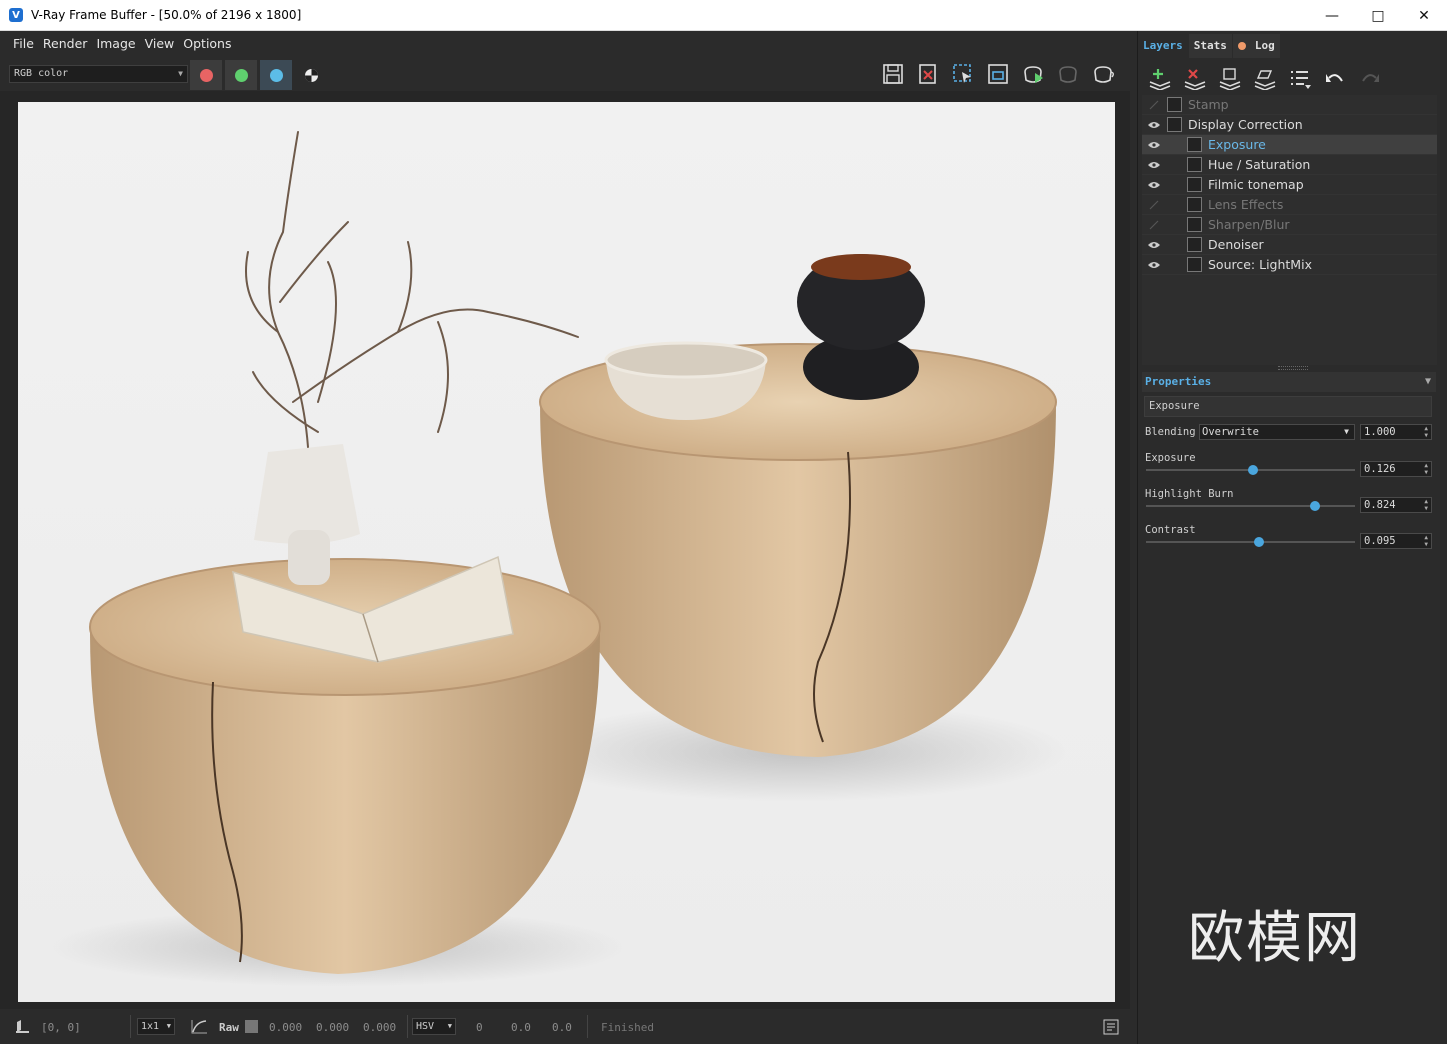  Describe the element at coordinates (1245, 124) in the screenshot. I see `layer-name: Display Correction` at that location.